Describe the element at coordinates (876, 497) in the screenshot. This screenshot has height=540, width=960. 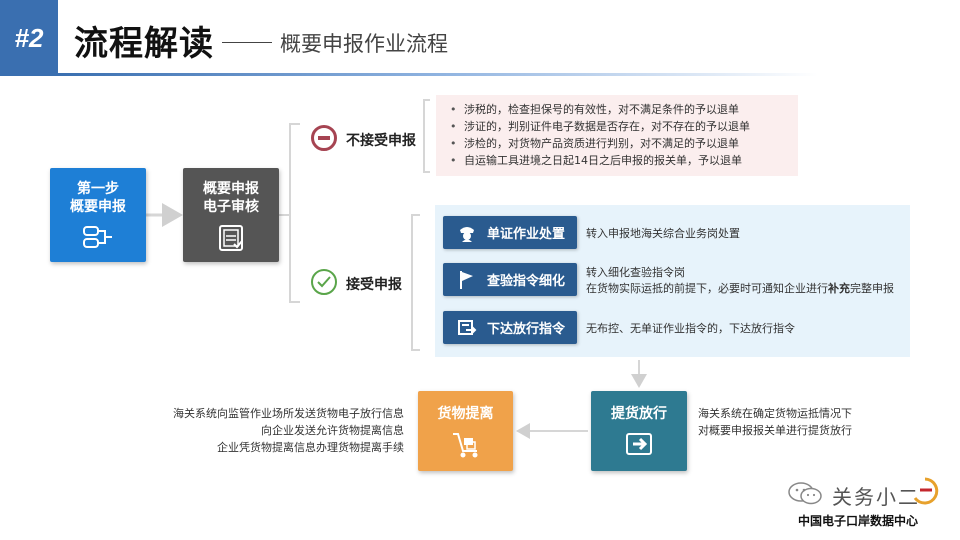
I see `watermark-name: 关务小二` at that location.